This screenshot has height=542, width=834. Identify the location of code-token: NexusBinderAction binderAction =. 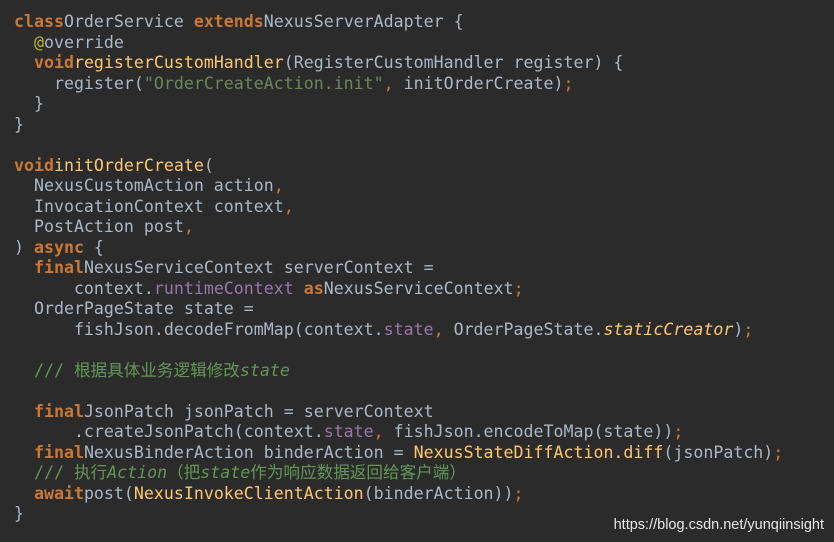
(248, 452).